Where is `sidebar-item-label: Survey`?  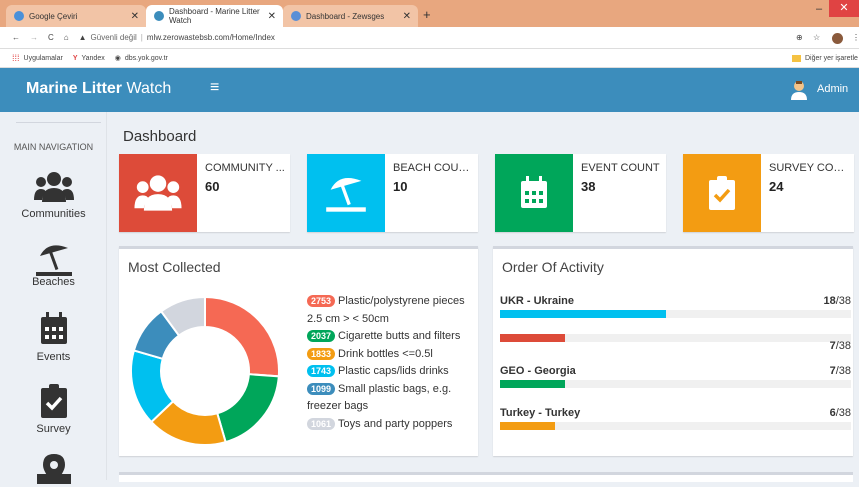 sidebar-item-label: Survey is located at coordinates (53, 429).